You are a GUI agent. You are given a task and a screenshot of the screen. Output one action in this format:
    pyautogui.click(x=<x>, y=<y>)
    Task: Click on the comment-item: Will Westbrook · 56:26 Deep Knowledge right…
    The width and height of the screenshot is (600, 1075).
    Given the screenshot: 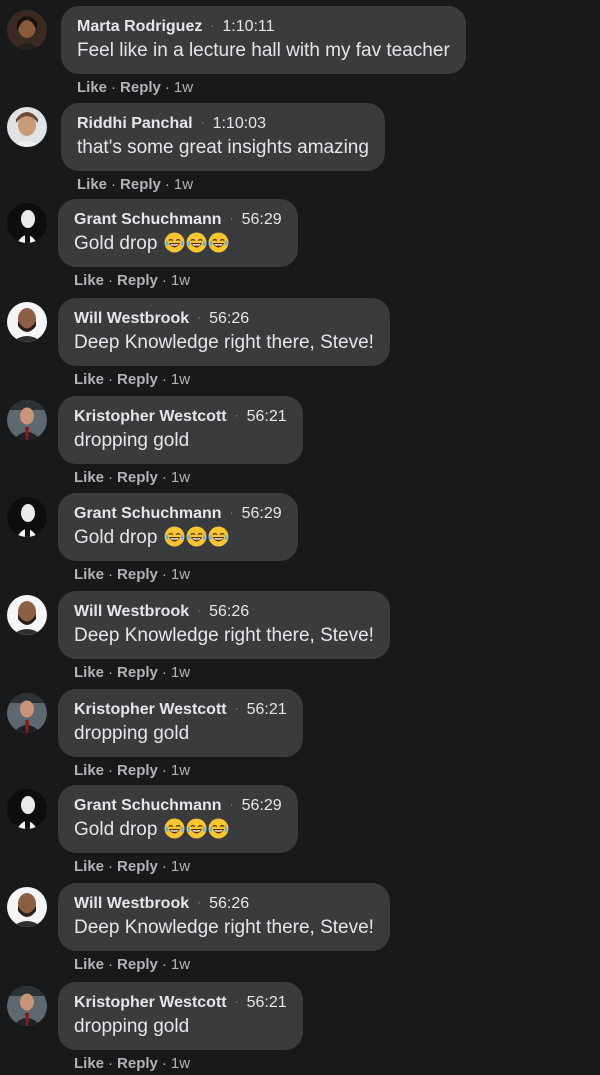 What is the action you would take?
    pyautogui.click(x=300, y=929)
    